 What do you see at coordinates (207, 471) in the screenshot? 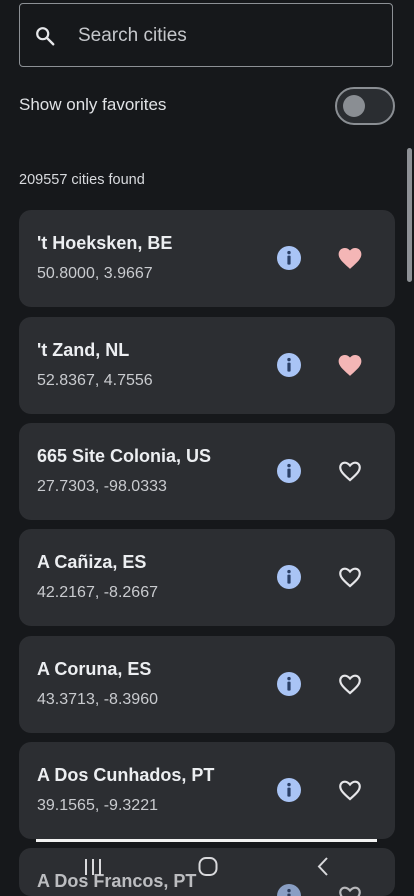
I see `city-card: 665 Site Colonia, US 27.7303, -98.0333` at bounding box center [207, 471].